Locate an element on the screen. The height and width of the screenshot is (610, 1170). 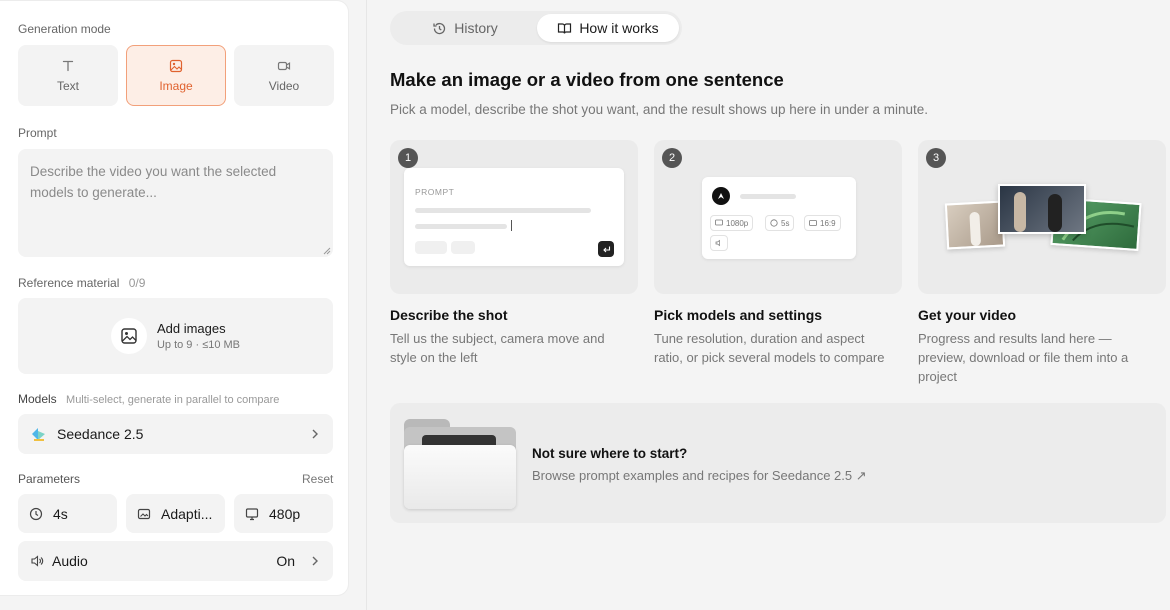
step-3-card: 3 is located at coordinates (1042, 217).